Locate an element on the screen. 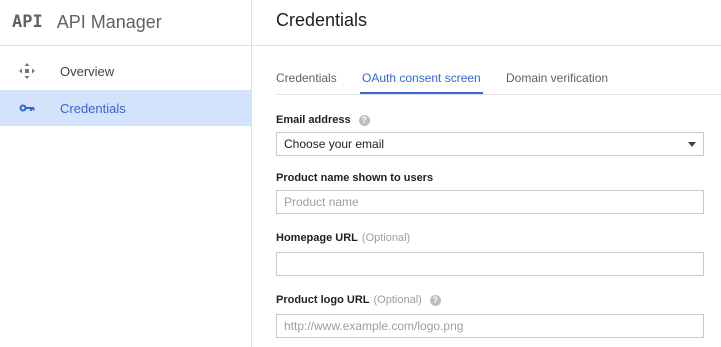 The image size is (721, 347). overview-icon is located at coordinates (27, 71).